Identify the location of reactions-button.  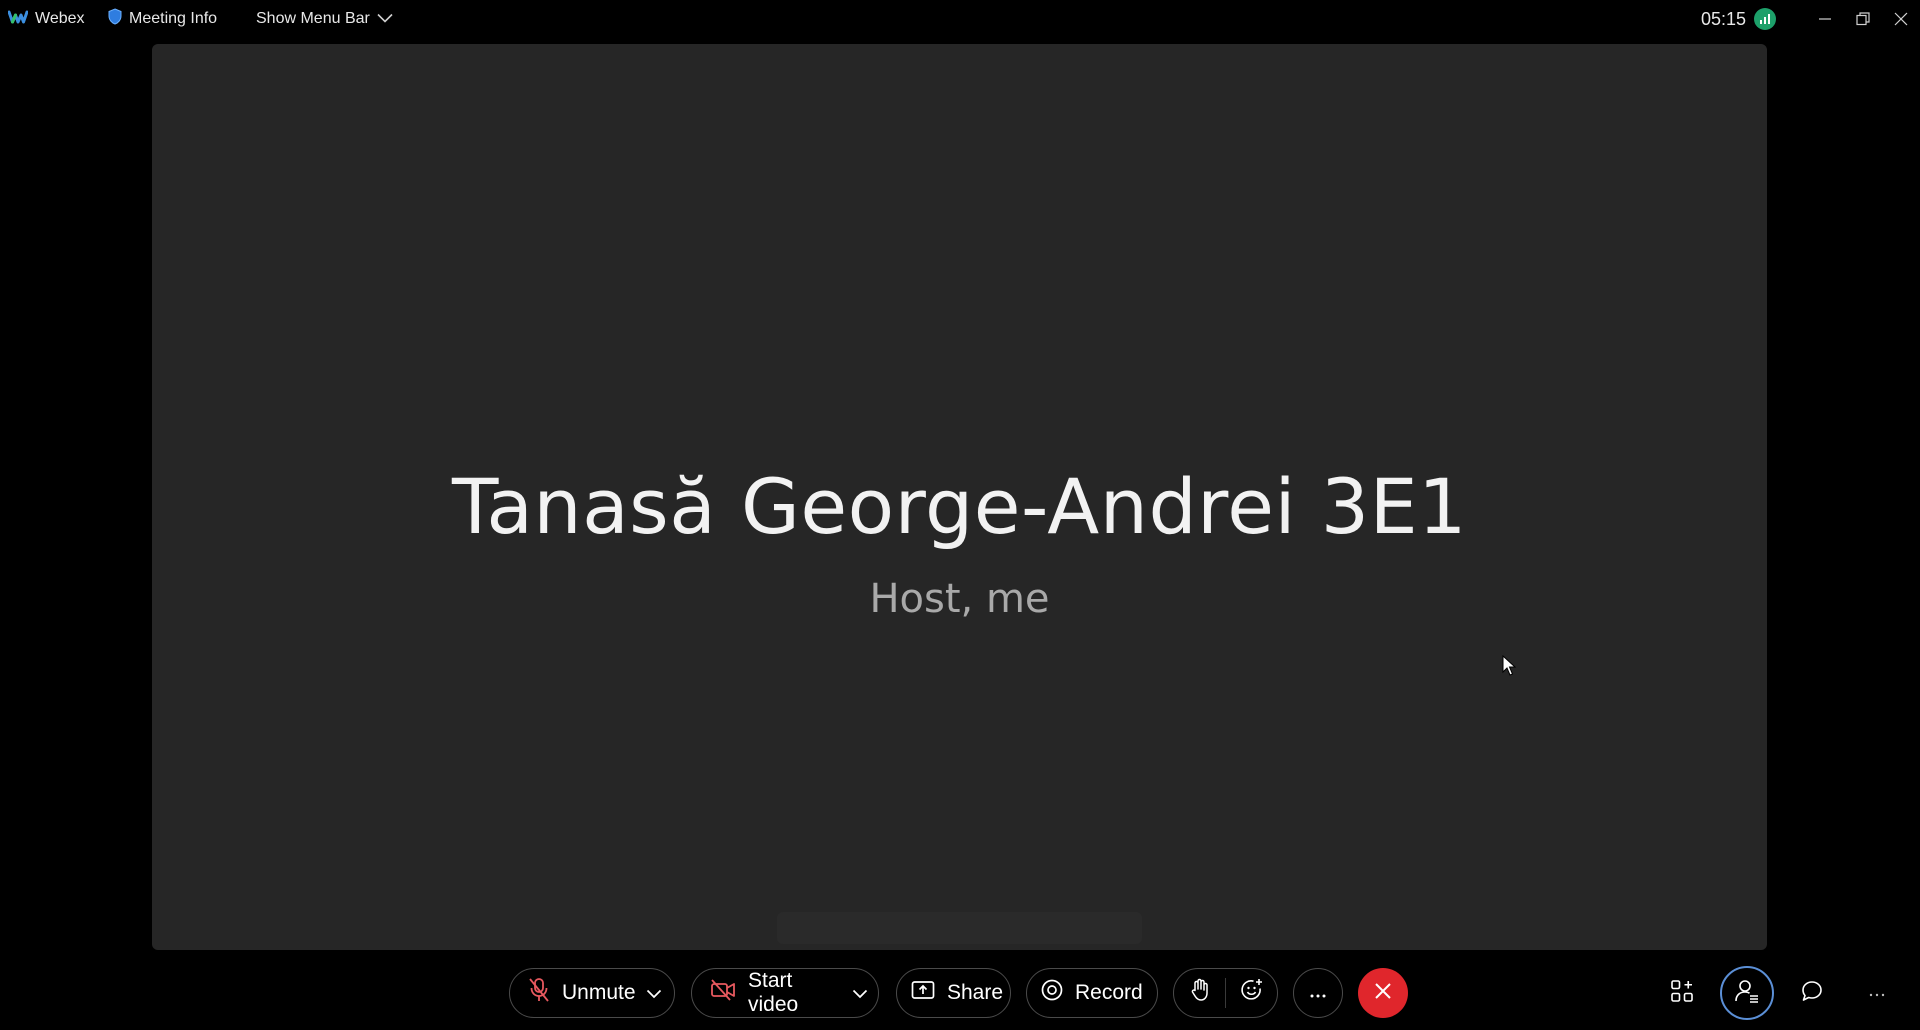
(1251, 993).